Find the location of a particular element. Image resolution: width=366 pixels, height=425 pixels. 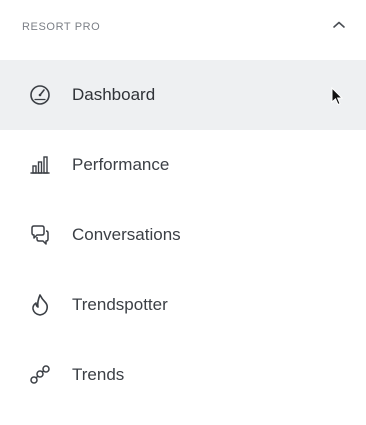

collapse-toggle-button is located at coordinates (339, 25).